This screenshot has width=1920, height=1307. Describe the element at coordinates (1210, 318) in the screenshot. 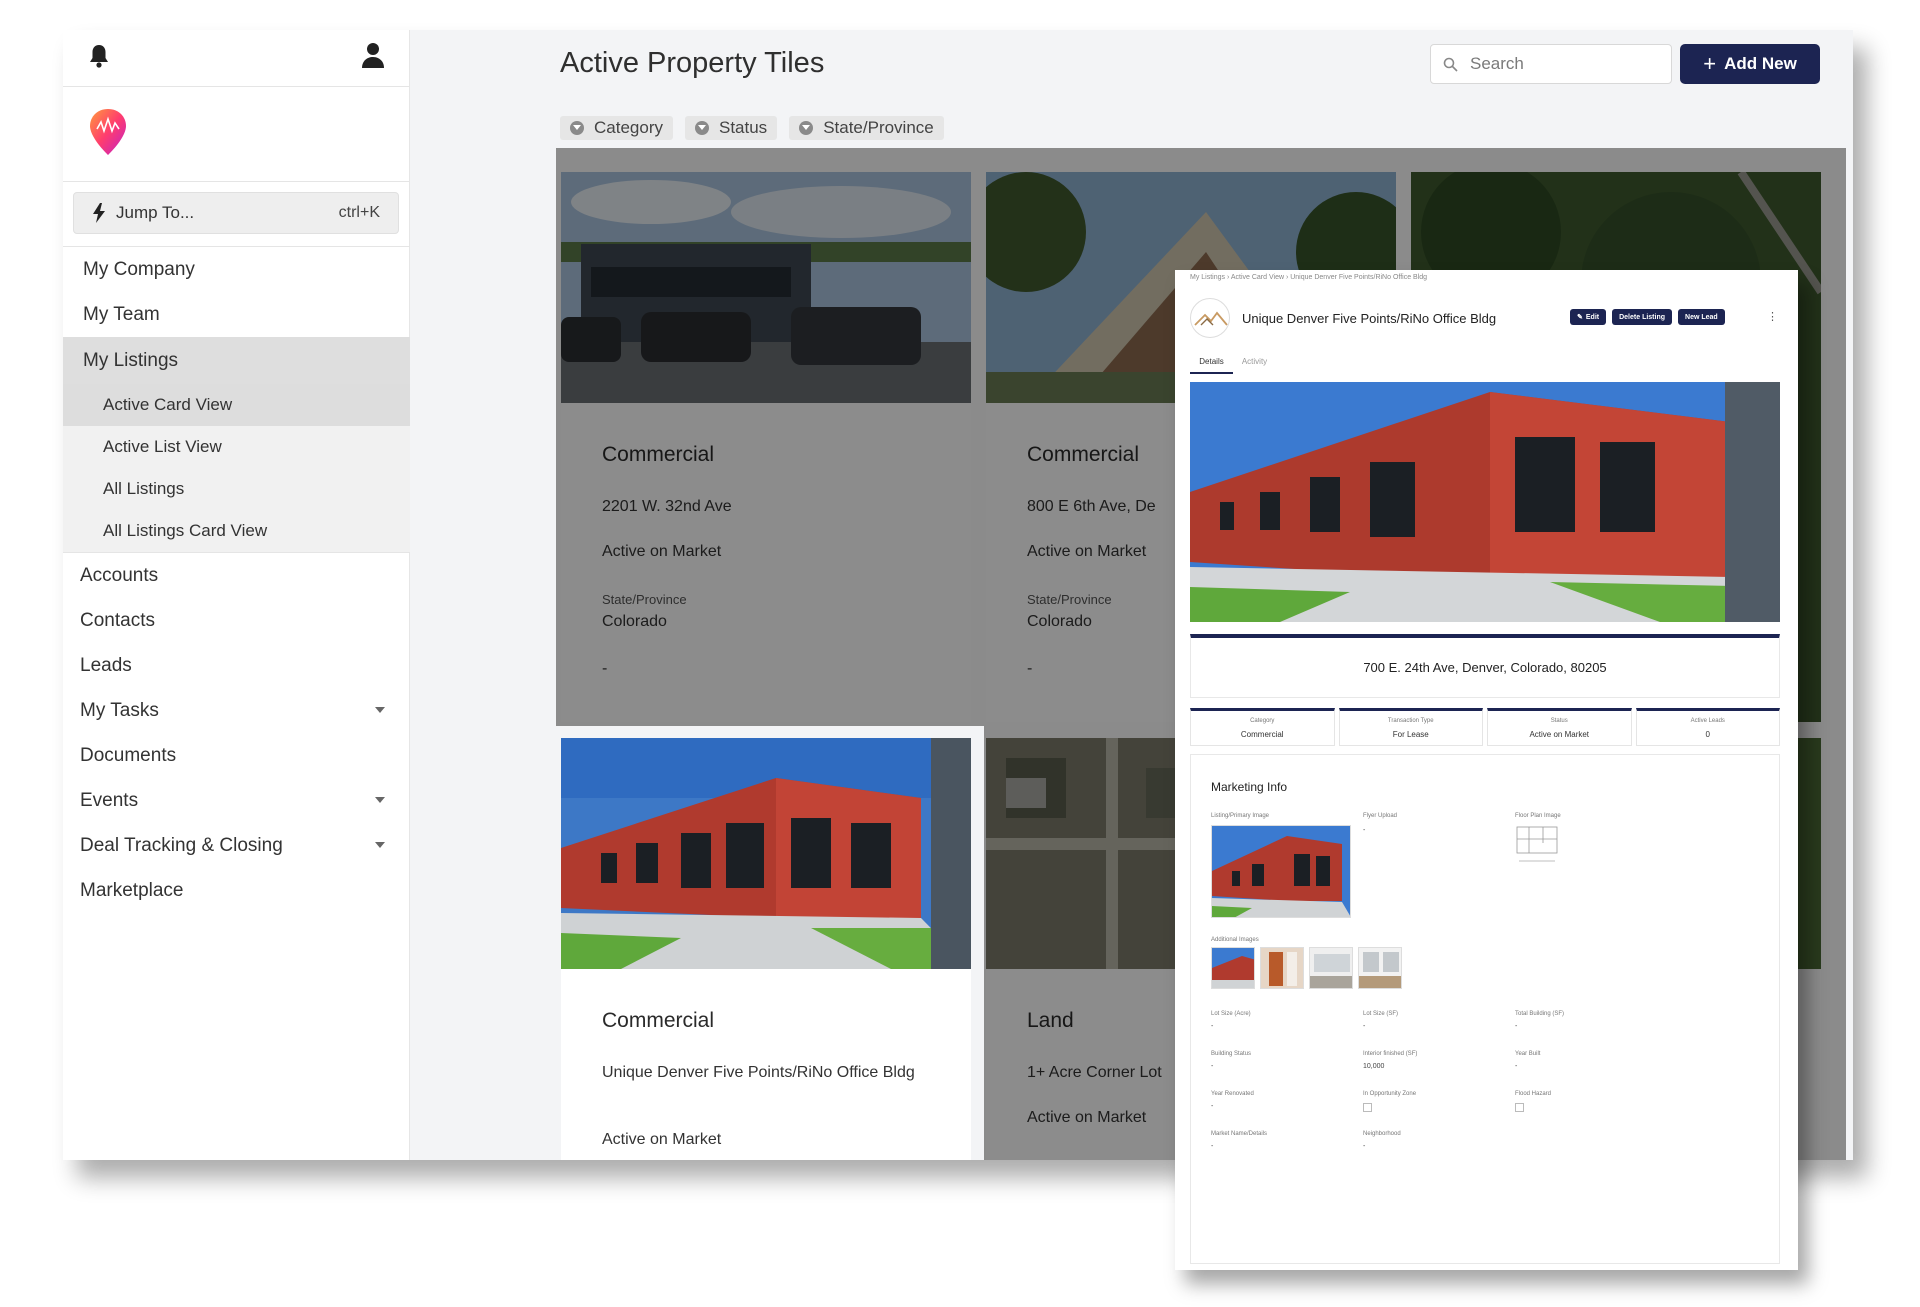

I see `listing-logo` at that location.